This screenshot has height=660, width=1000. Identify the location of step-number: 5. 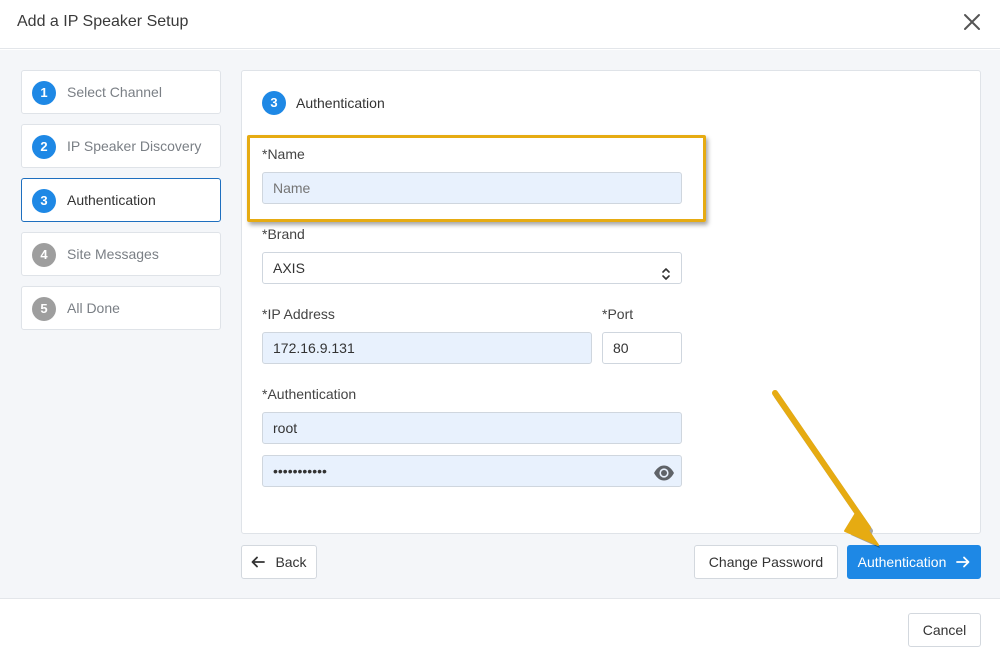
(44, 309).